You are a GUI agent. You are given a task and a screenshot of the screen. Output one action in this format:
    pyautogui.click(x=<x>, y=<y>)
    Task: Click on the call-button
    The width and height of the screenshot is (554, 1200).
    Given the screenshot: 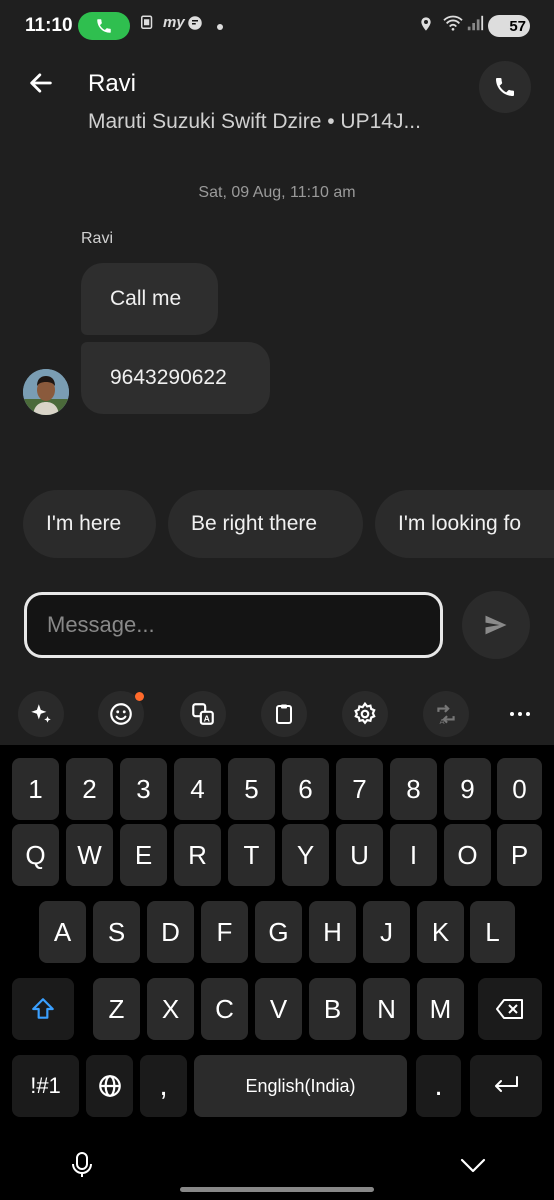 What is the action you would take?
    pyautogui.click(x=505, y=87)
    